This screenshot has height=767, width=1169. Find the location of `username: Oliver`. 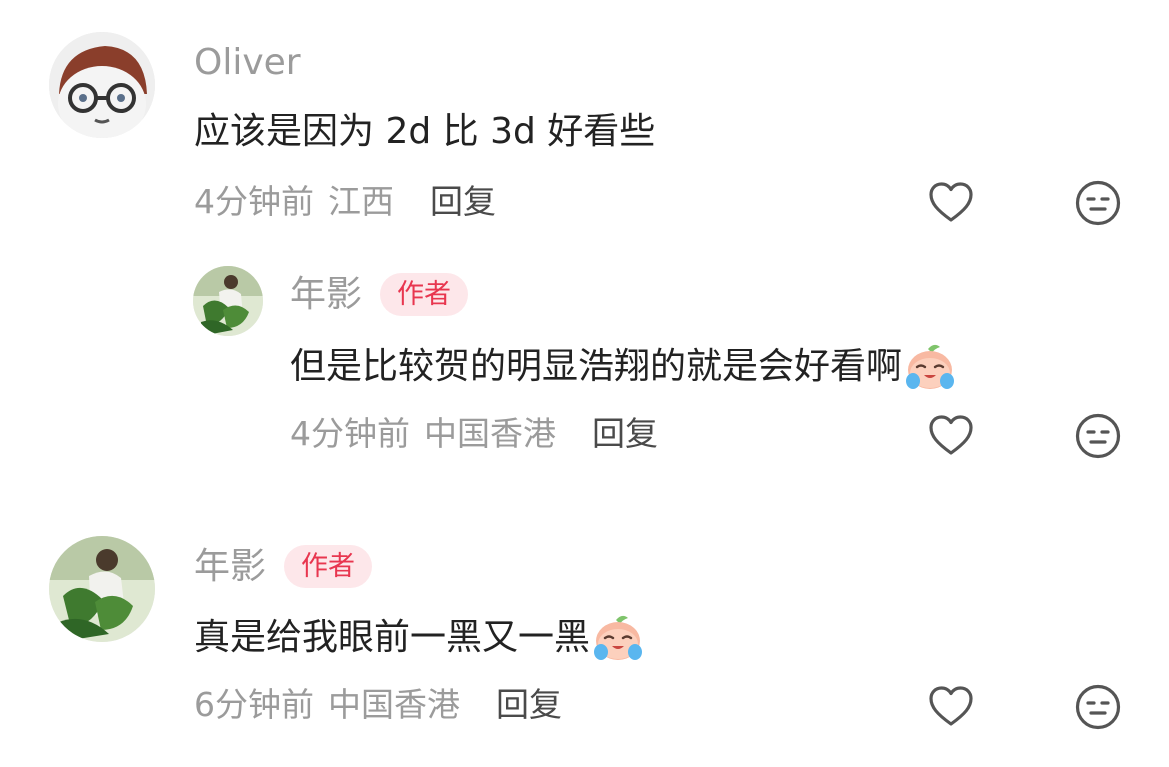

username: Oliver is located at coordinates (247, 63).